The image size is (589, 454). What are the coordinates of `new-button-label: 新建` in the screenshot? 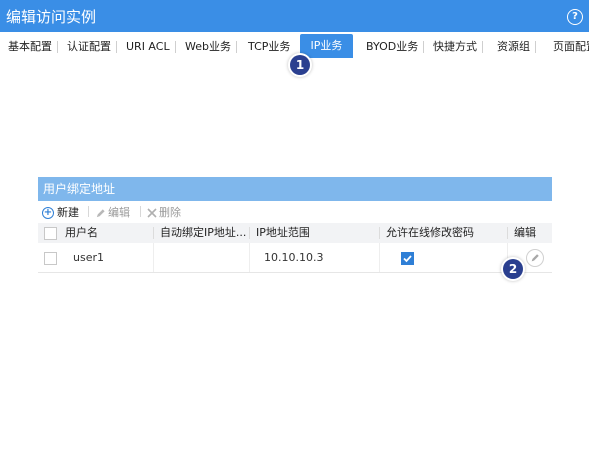 It's located at (68, 212).